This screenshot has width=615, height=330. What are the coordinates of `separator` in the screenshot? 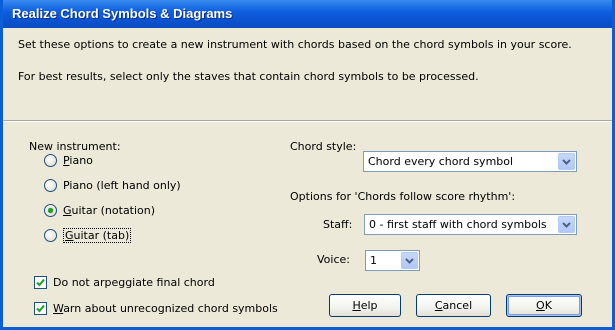 It's located at (307, 121).